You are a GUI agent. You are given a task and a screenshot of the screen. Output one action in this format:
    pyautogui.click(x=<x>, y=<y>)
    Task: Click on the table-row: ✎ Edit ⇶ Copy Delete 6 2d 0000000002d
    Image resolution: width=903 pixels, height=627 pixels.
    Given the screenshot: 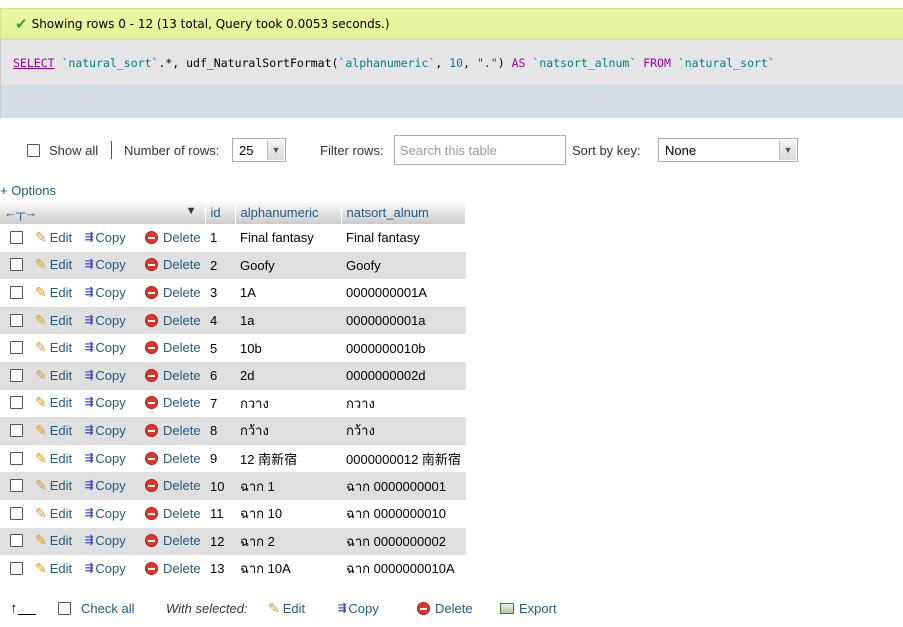 What is the action you would take?
    pyautogui.click(x=233, y=375)
    